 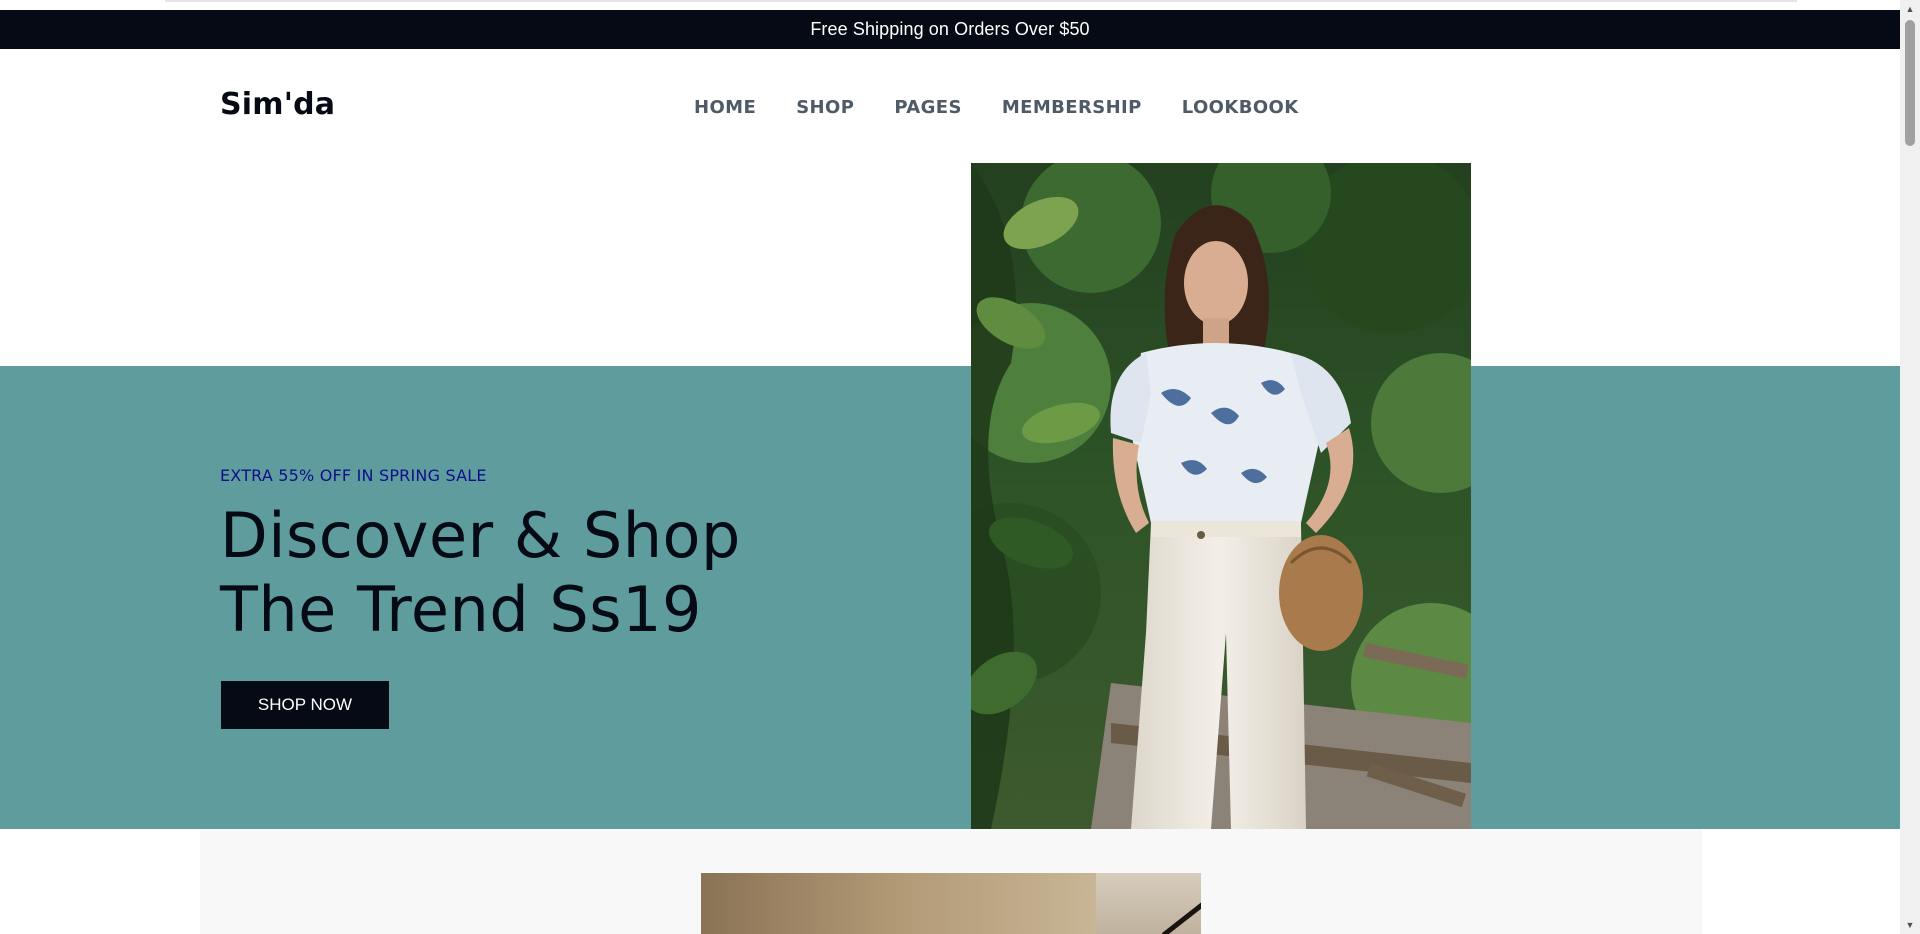 I want to click on announcement-text: Free Shipping on Orders Over $50, so click(x=950, y=29).